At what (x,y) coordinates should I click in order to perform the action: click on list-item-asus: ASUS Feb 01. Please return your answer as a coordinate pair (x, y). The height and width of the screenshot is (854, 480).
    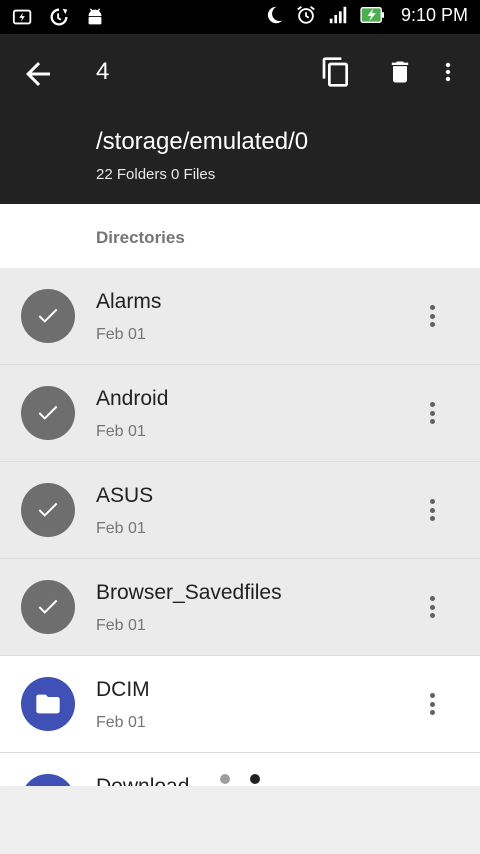
    Looking at the image, I should click on (240, 510).